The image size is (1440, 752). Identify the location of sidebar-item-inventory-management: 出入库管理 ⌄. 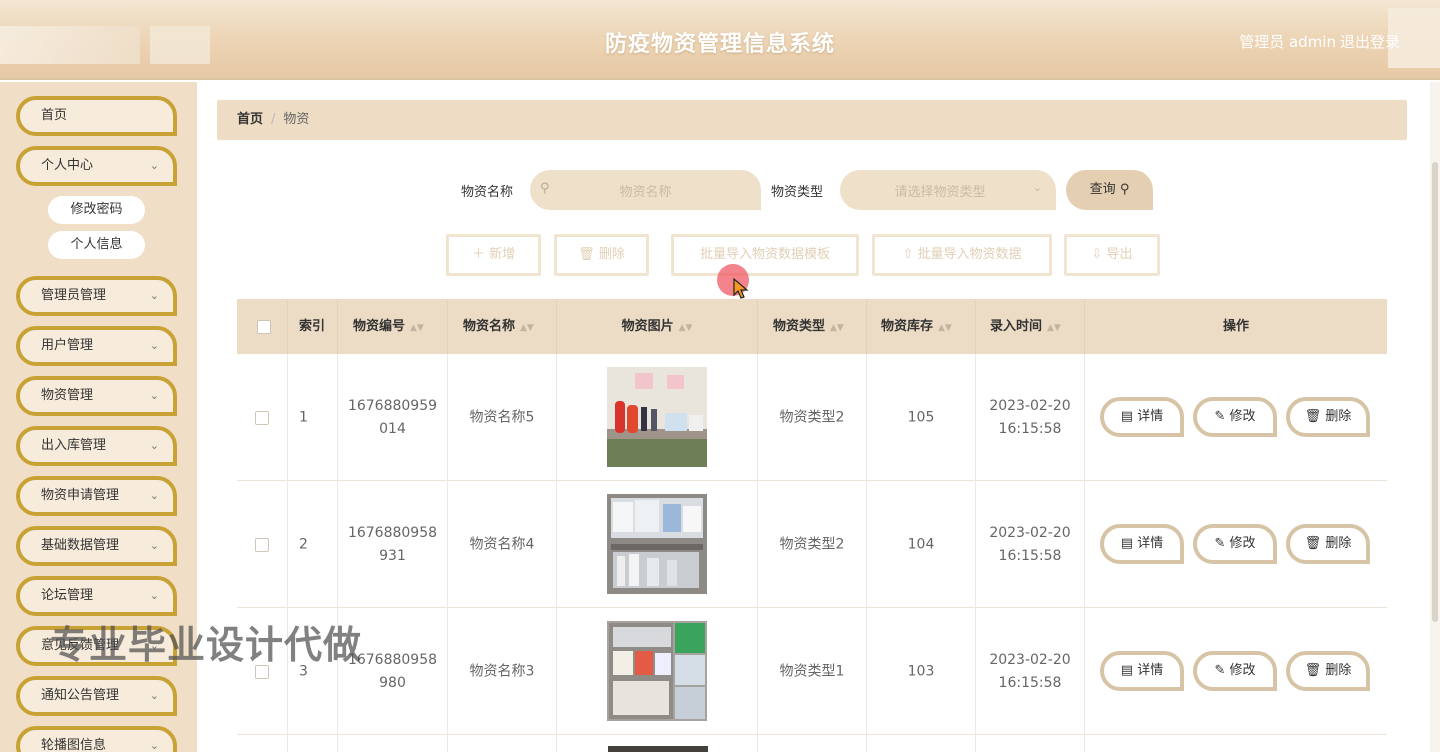
(96, 446).